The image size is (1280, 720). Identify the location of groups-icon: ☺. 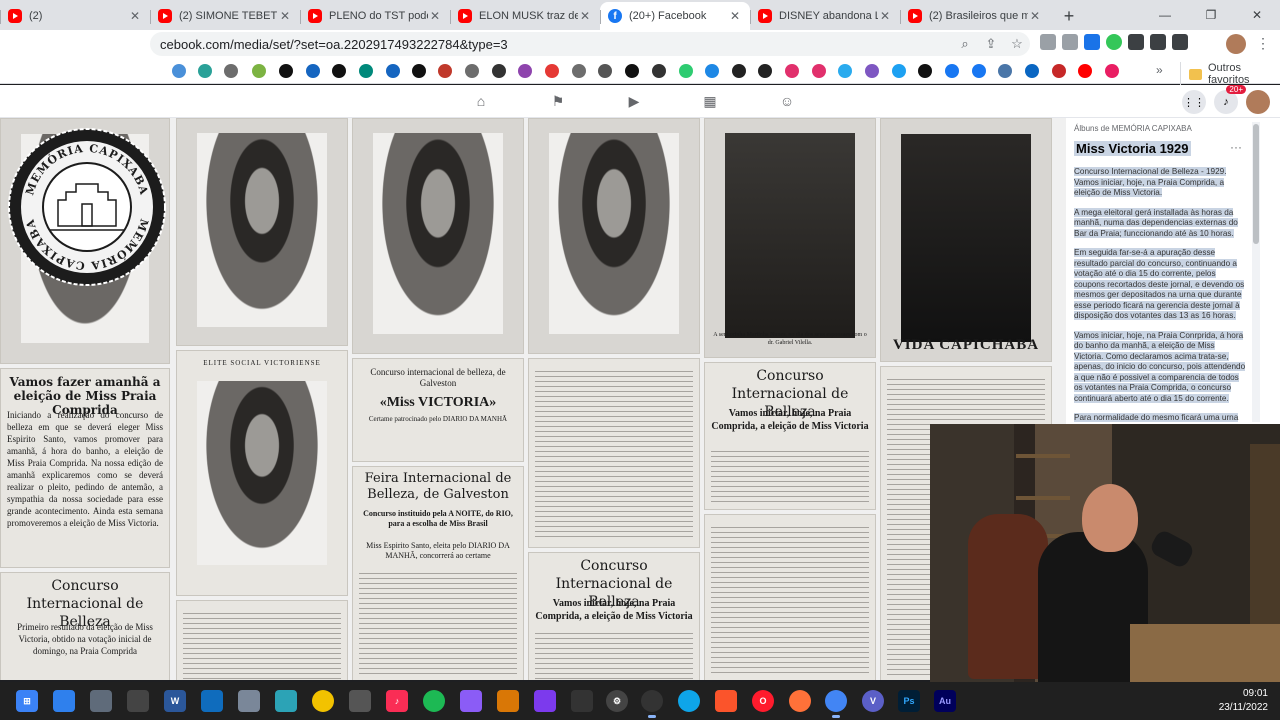
(787, 102).